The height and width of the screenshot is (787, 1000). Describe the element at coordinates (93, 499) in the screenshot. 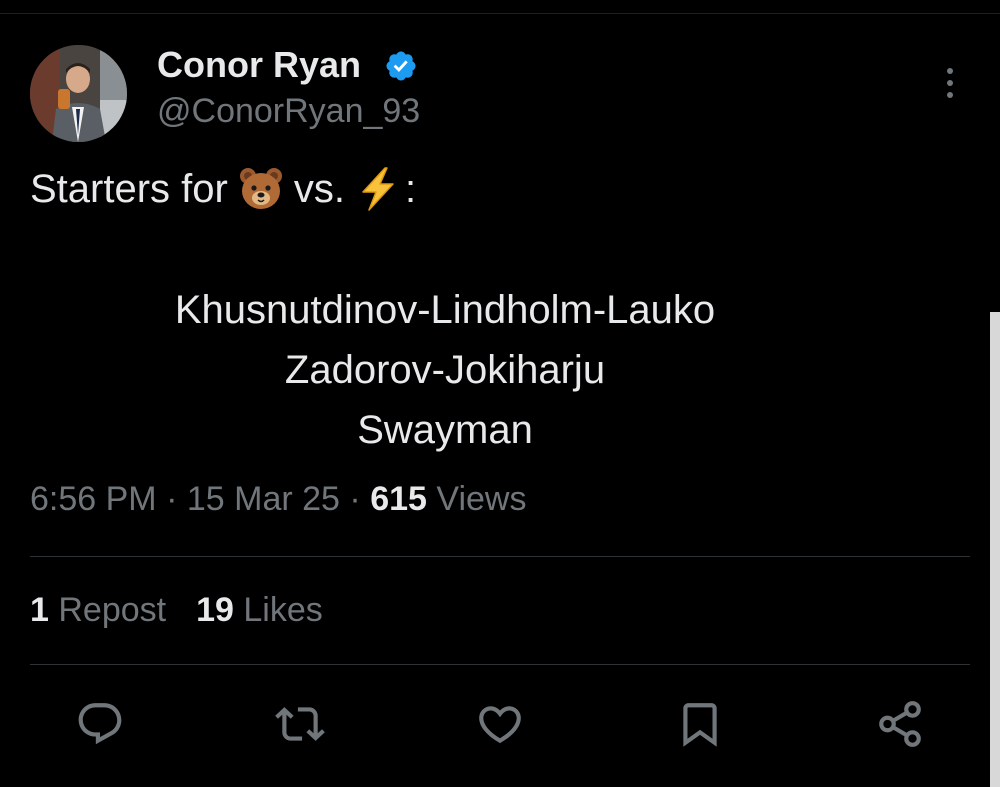

I see `tweet-time: 6:56 PM` at that location.